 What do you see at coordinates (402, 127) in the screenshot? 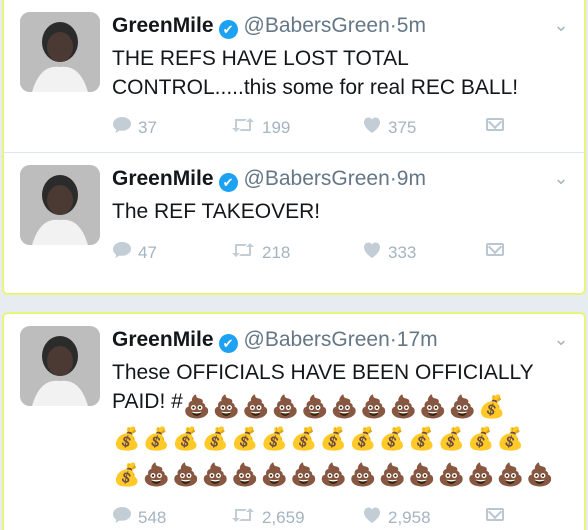
I see `like-count: 375` at bounding box center [402, 127].